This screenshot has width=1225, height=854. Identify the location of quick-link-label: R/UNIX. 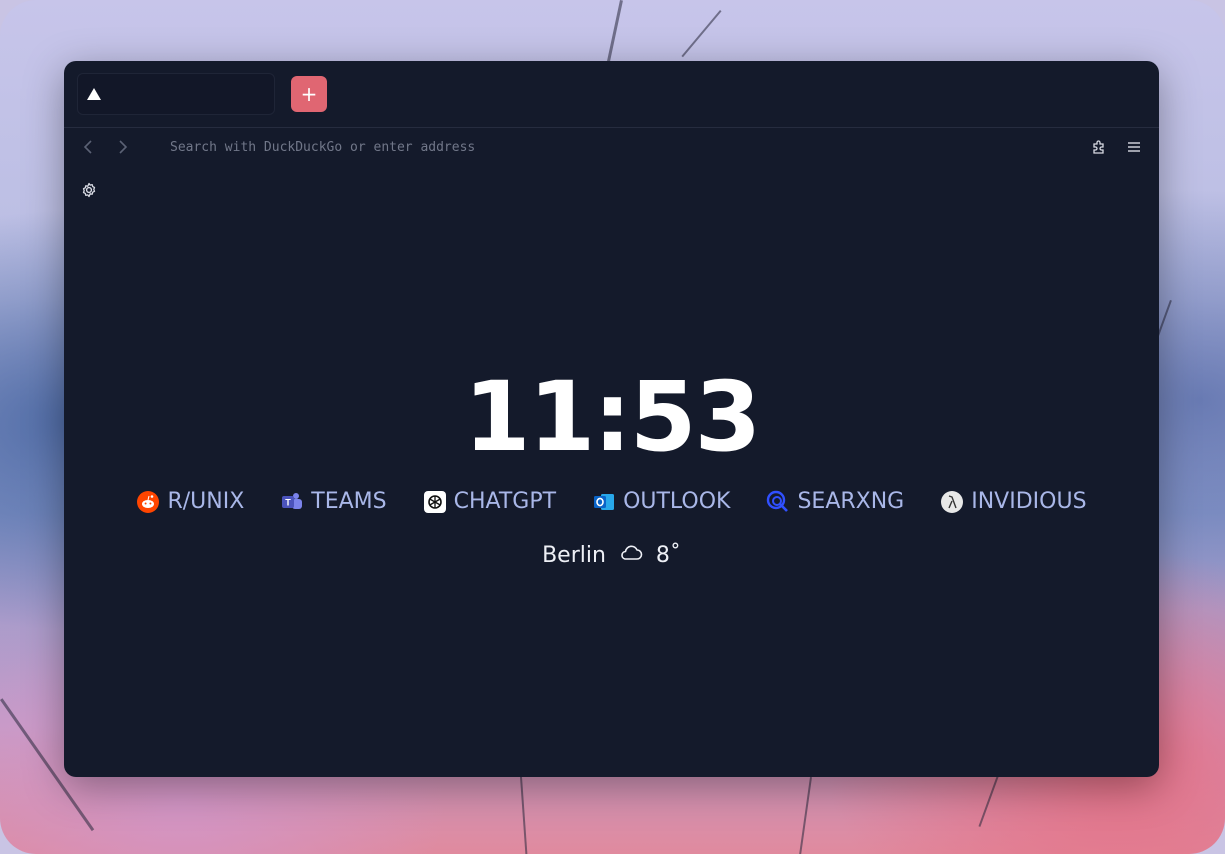
(206, 501).